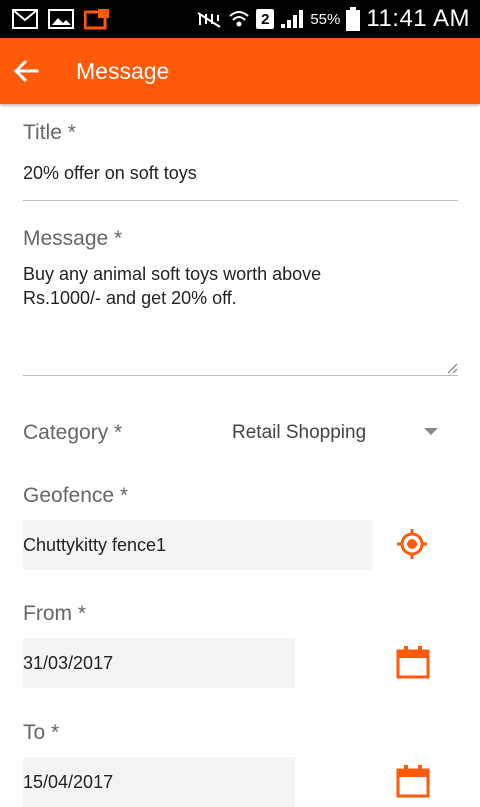  Describe the element at coordinates (240, 375) in the screenshot. I see `message-underline` at that location.